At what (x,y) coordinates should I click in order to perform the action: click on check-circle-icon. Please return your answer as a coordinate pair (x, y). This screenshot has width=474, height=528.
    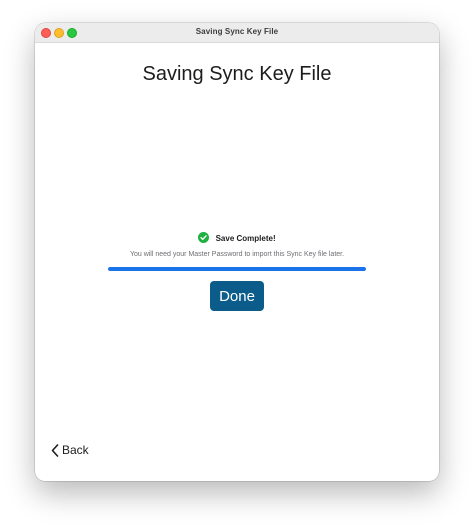
    Looking at the image, I should click on (204, 237).